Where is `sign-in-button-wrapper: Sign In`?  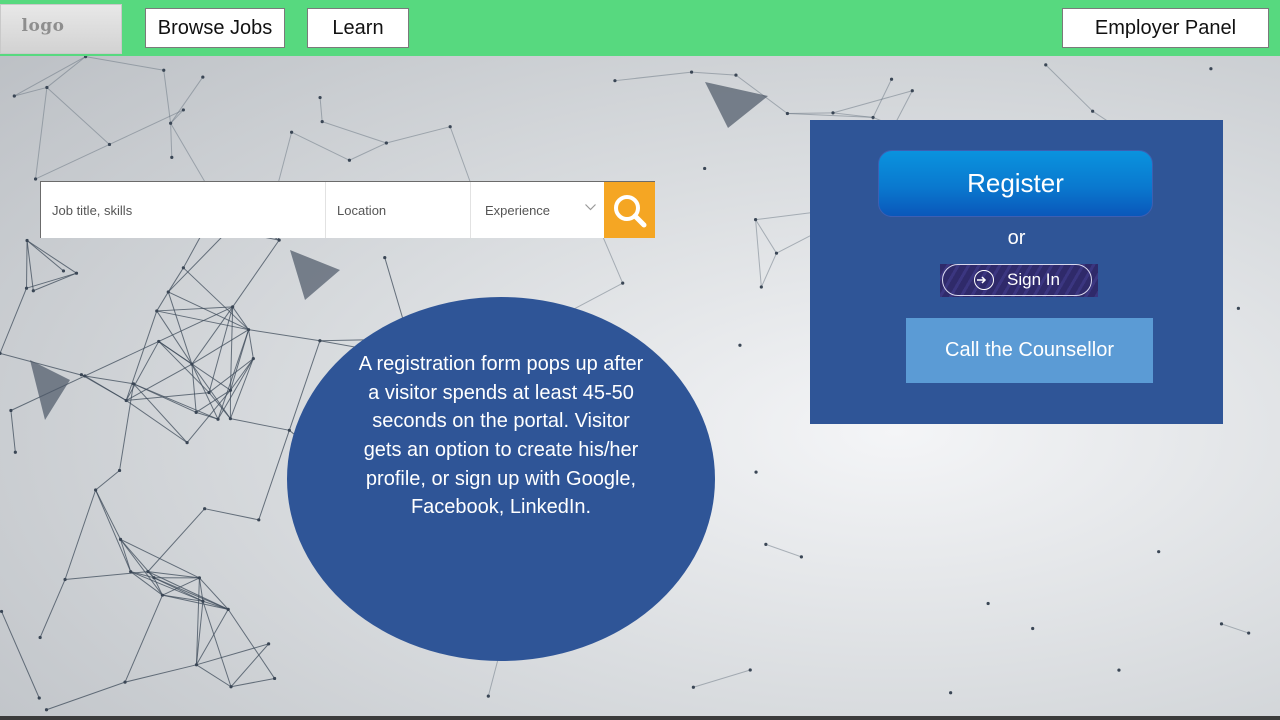
sign-in-button-wrapper: Sign In is located at coordinates (1019, 280).